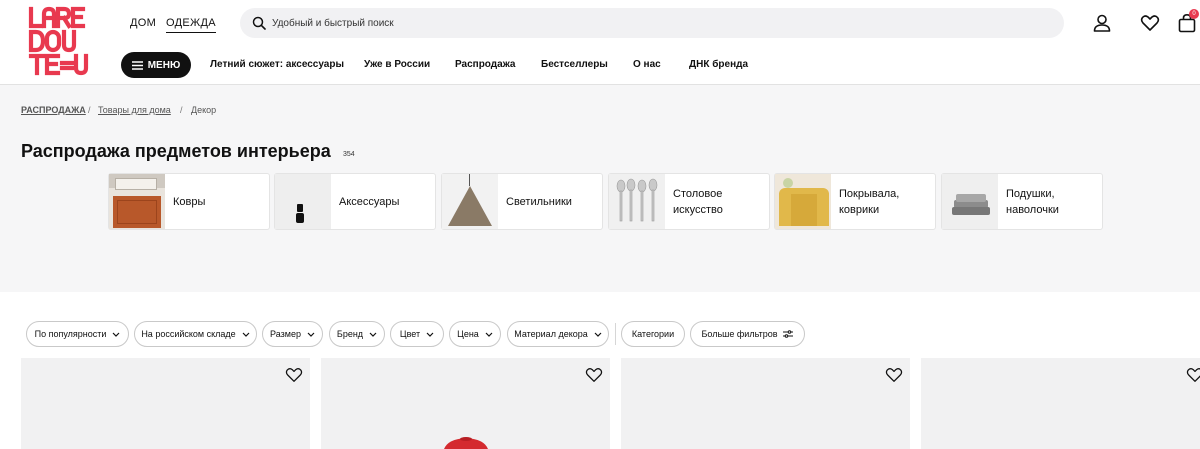 The image size is (1200, 449). Describe the element at coordinates (63, 41) in the screenshot. I see `la-redoute-logo` at that location.